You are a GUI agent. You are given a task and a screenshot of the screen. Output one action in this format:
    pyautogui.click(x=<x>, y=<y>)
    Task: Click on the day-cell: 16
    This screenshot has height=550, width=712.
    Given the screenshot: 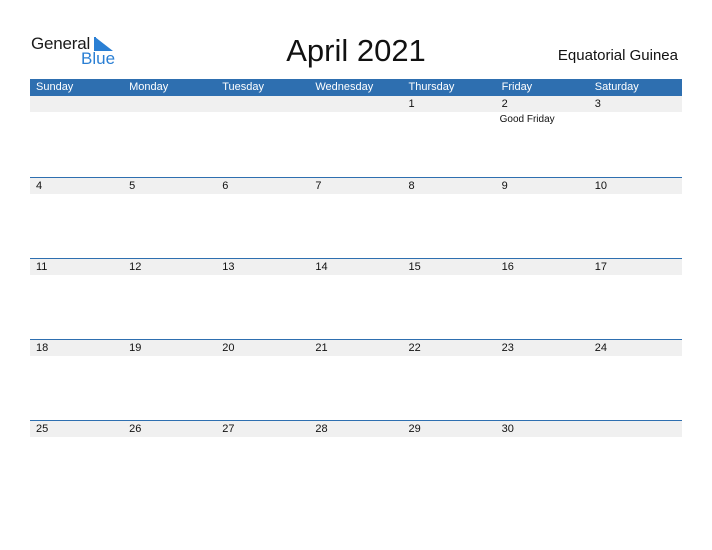 What is the action you would take?
    pyautogui.click(x=542, y=298)
    